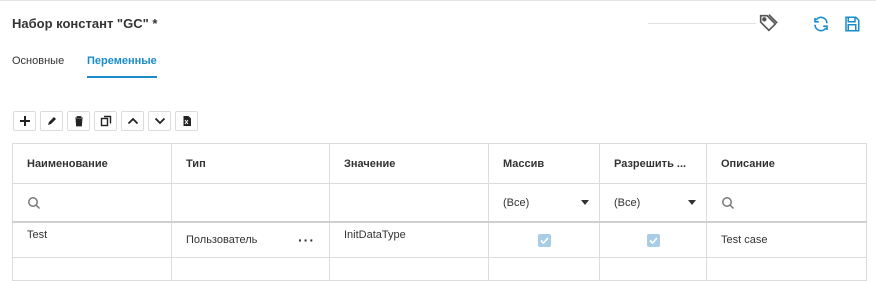  What do you see at coordinates (250, 163) in the screenshot?
I see `col-header-type: Тип` at bounding box center [250, 163].